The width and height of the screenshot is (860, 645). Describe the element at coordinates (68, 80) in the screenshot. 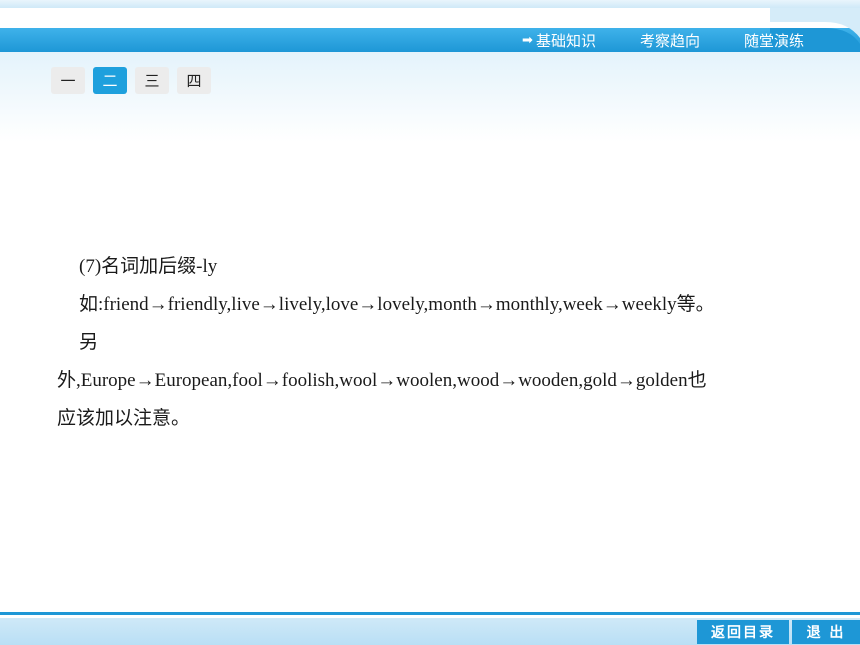

I see `tab-section-1: 一` at that location.